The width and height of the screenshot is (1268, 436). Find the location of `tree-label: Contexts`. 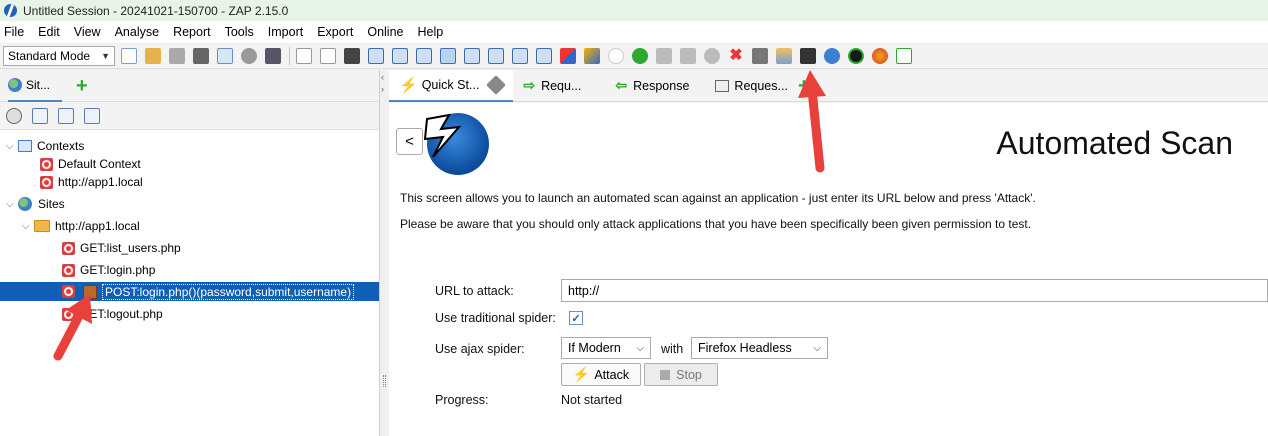

tree-label: Contexts is located at coordinates (61, 146).